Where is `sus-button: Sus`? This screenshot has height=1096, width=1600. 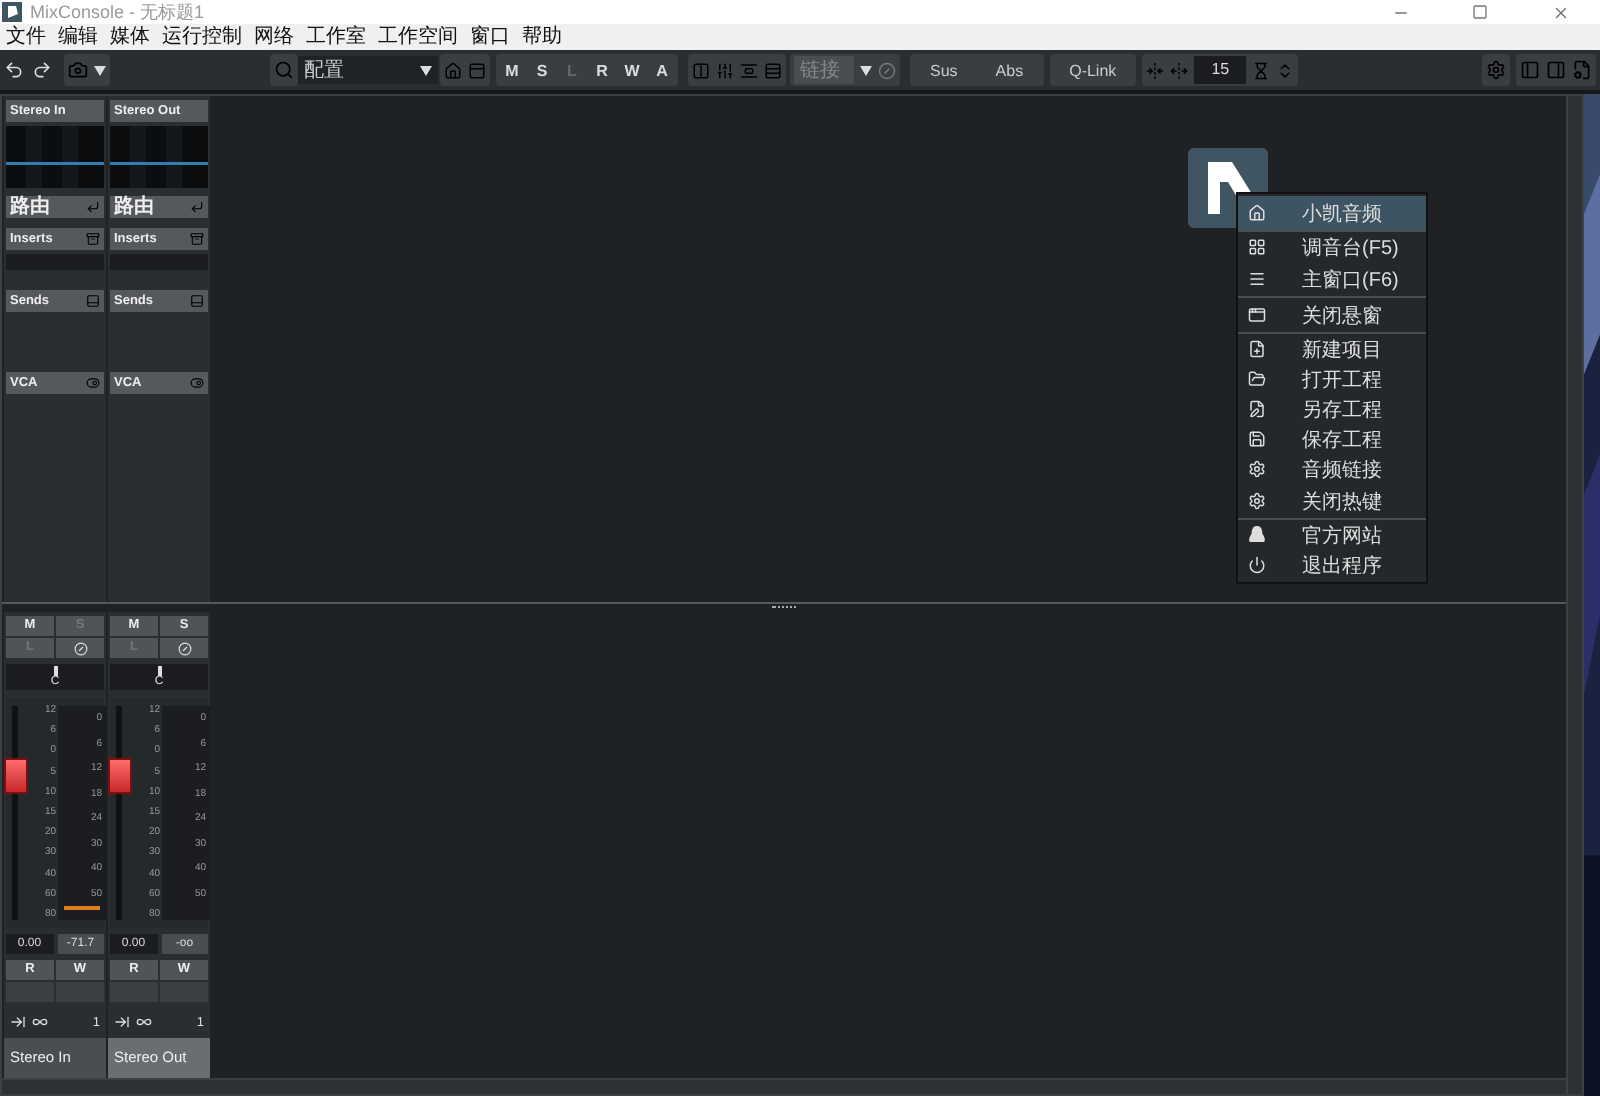
sus-button: Sus is located at coordinates (944, 70).